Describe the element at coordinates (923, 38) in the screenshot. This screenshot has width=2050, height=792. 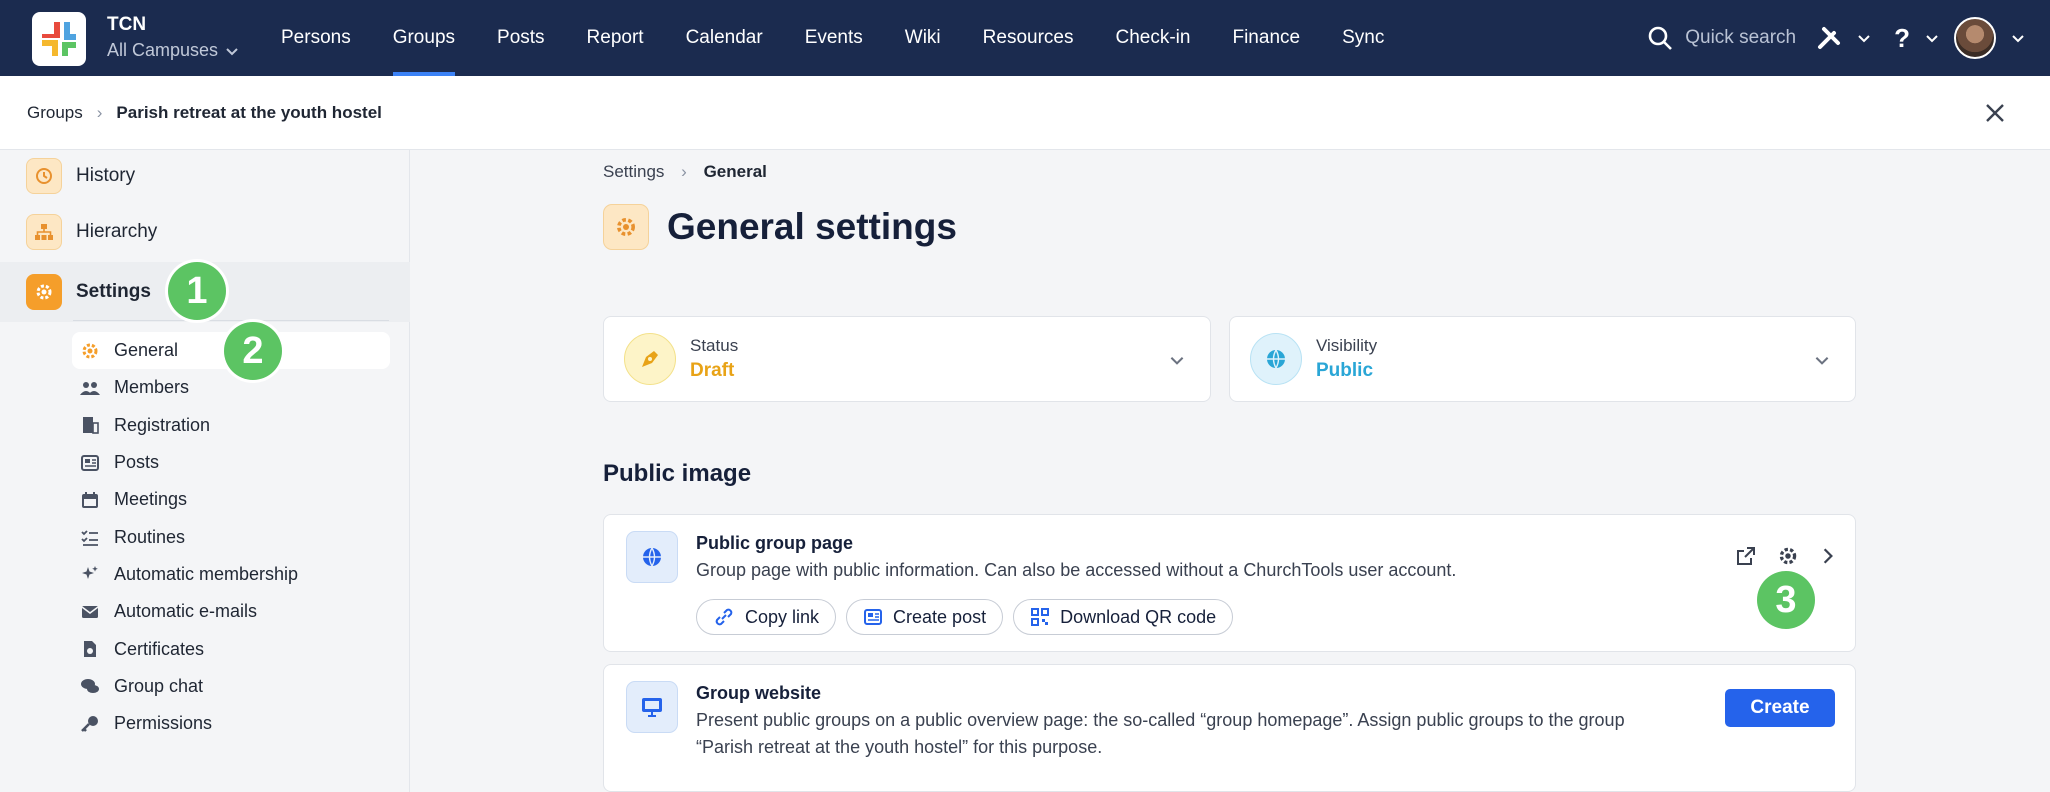
I see `nav-wiki: Wiki` at that location.